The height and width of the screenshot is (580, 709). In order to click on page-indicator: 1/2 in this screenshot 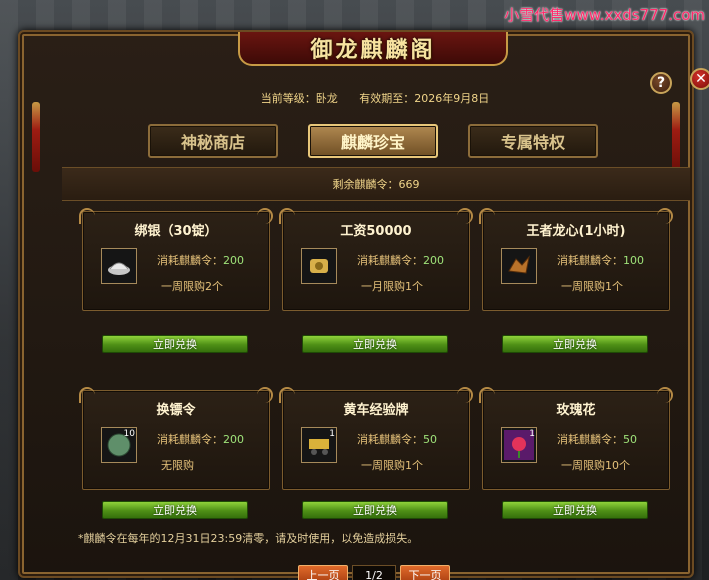, I will do `click(374, 572)`.